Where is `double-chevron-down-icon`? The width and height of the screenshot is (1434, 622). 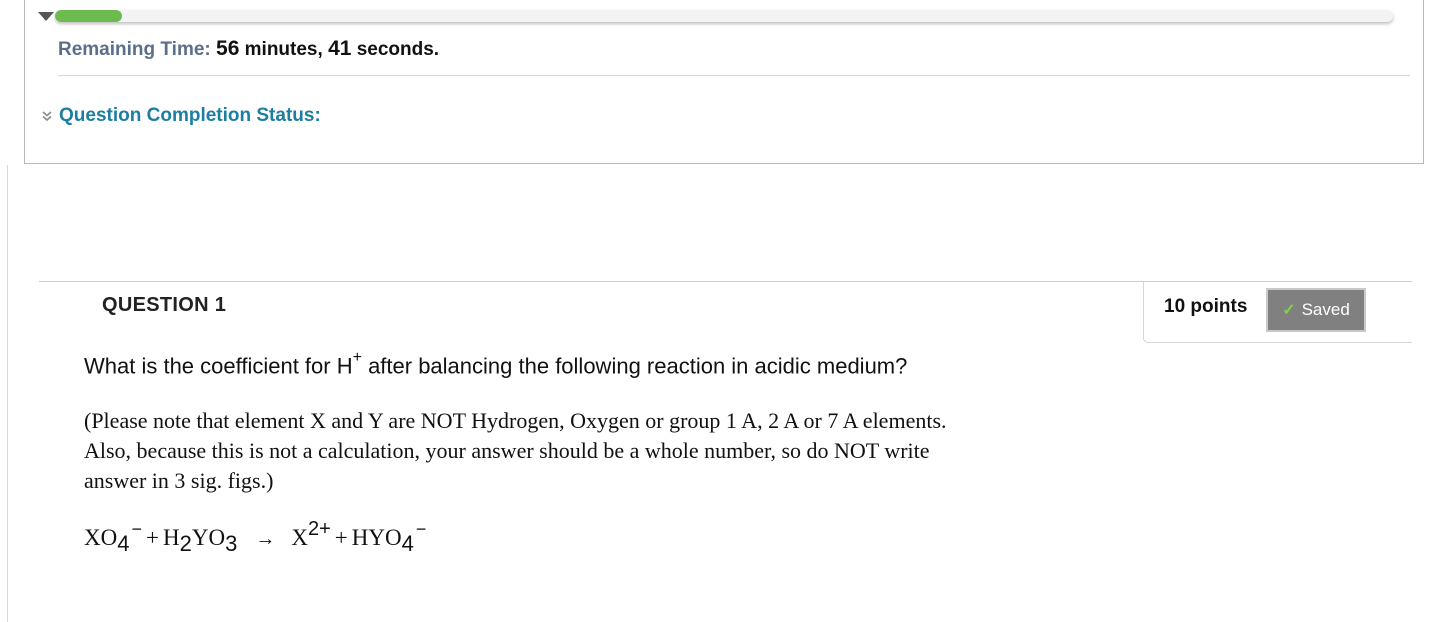
double-chevron-down-icon is located at coordinates (47, 116).